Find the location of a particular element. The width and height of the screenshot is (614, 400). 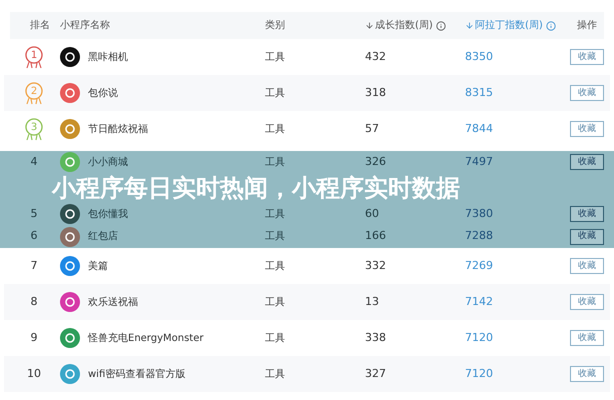

rank-number: 10 is located at coordinates (34, 374).